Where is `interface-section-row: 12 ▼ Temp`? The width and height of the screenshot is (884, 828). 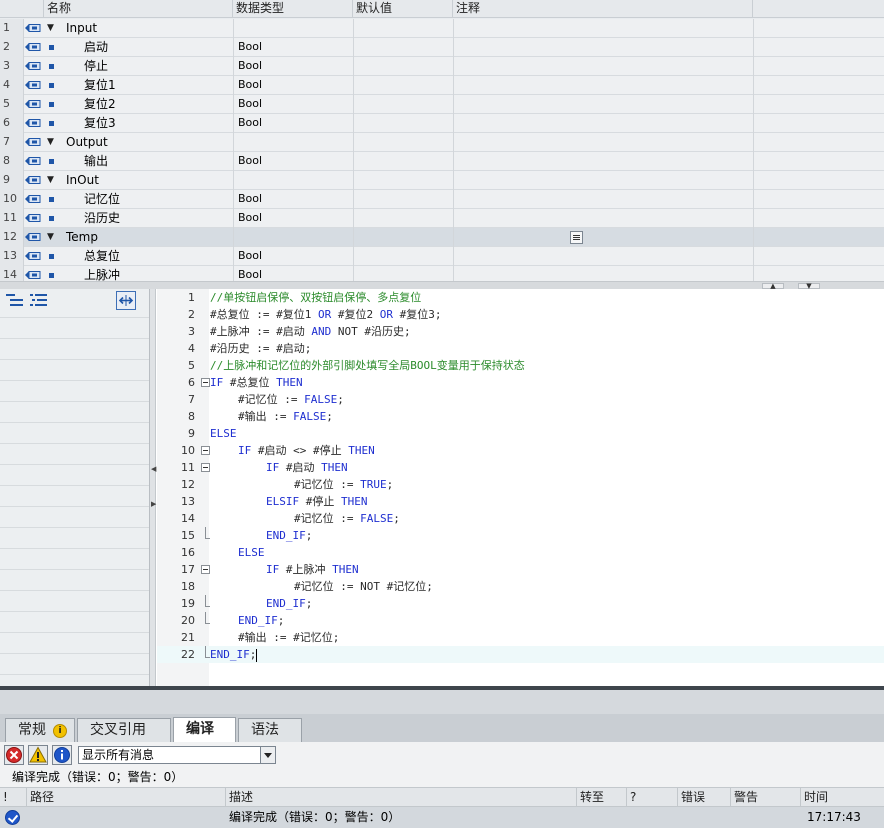
interface-section-row: 12 ▼ Temp is located at coordinates (442, 237).